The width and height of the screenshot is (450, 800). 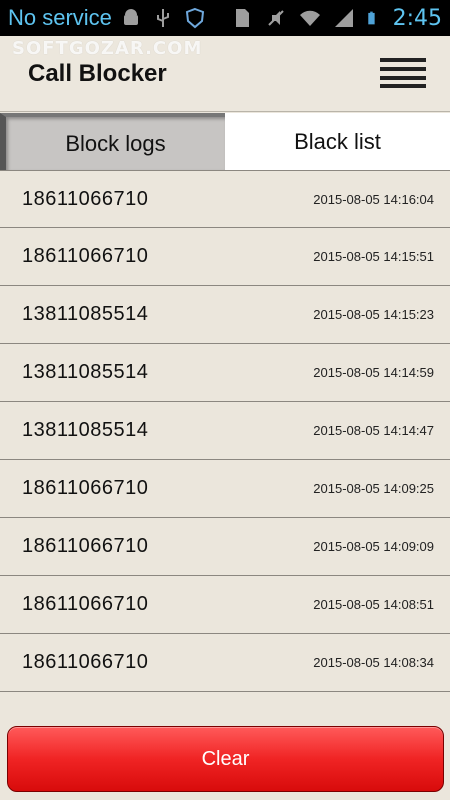 I want to click on action-bar: SOFTGOZAR.COM Call Blocker, so click(x=225, y=74).